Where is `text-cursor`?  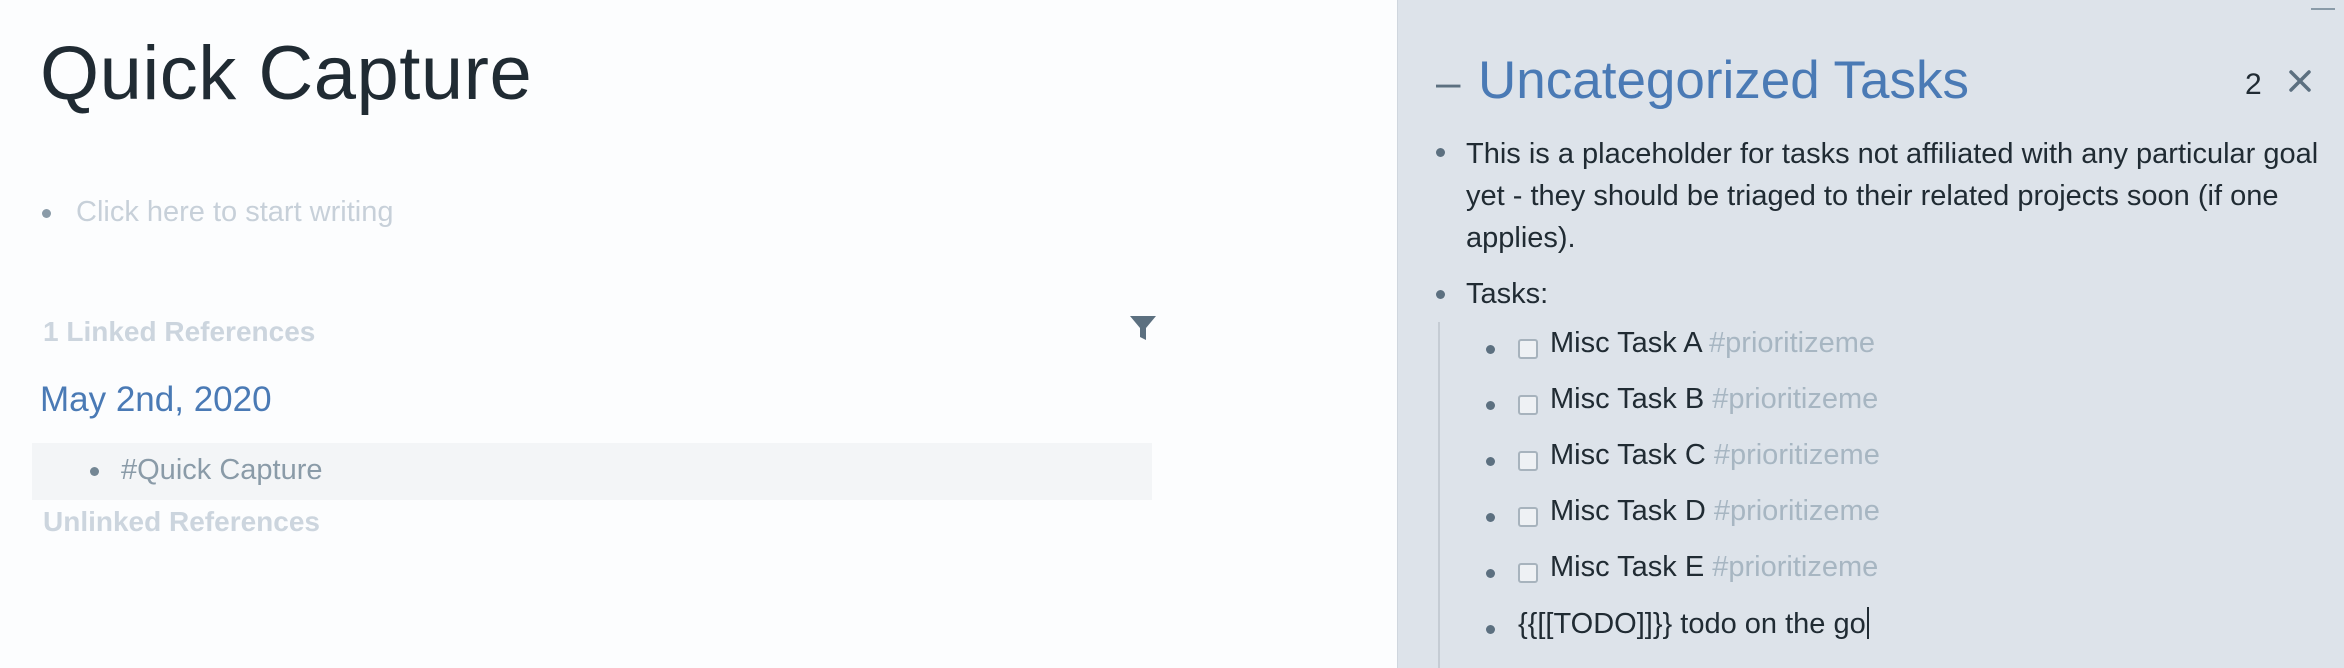
text-cursor is located at coordinates (1867, 623).